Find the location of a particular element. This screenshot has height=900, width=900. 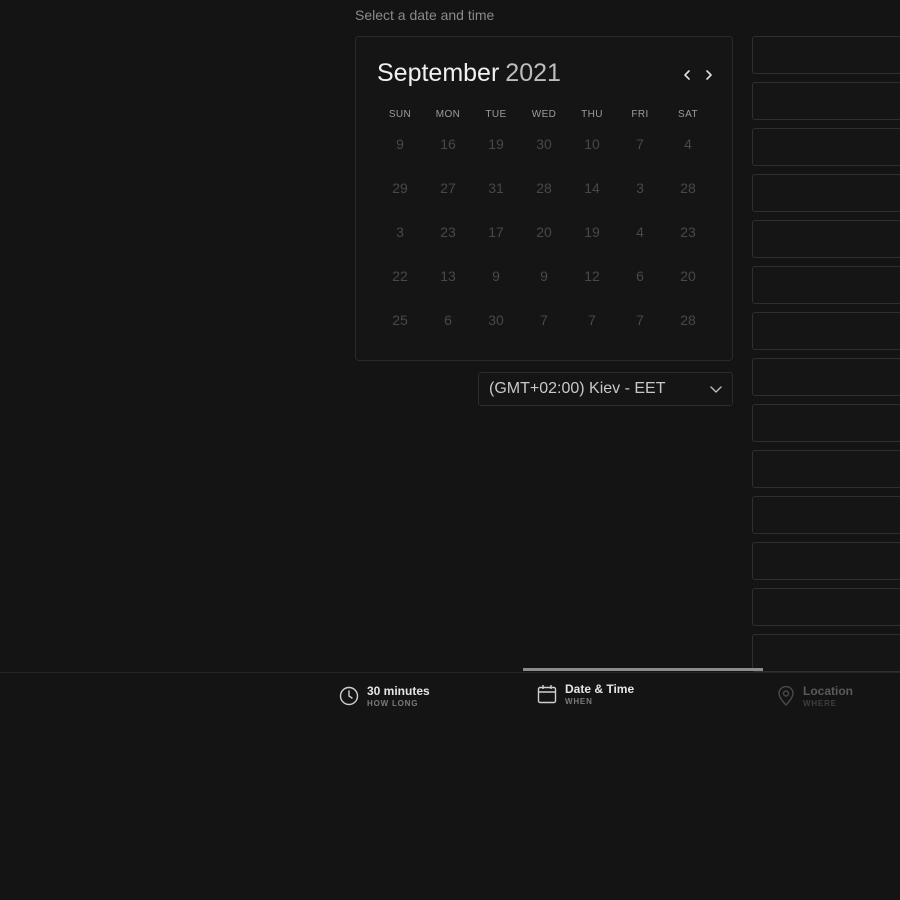

weekday-label: FRI is located at coordinates (640, 114).